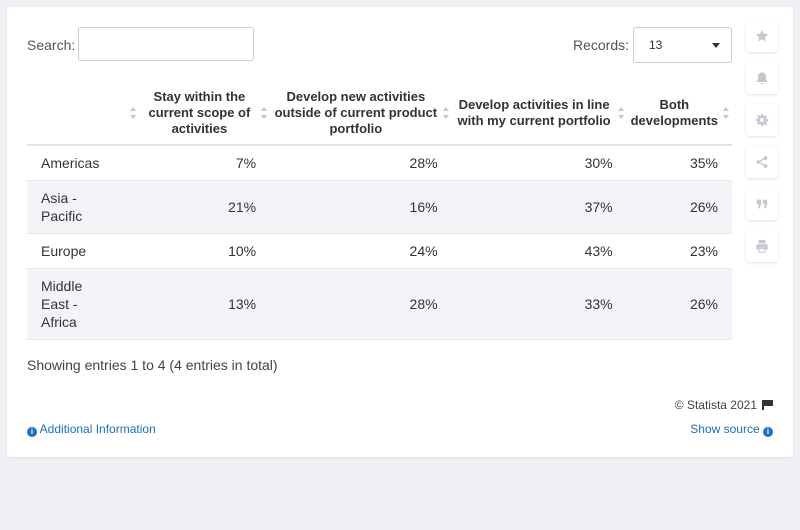 This screenshot has width=800, height=530. I want to click on table-cell: 7%, so click(204, 163).